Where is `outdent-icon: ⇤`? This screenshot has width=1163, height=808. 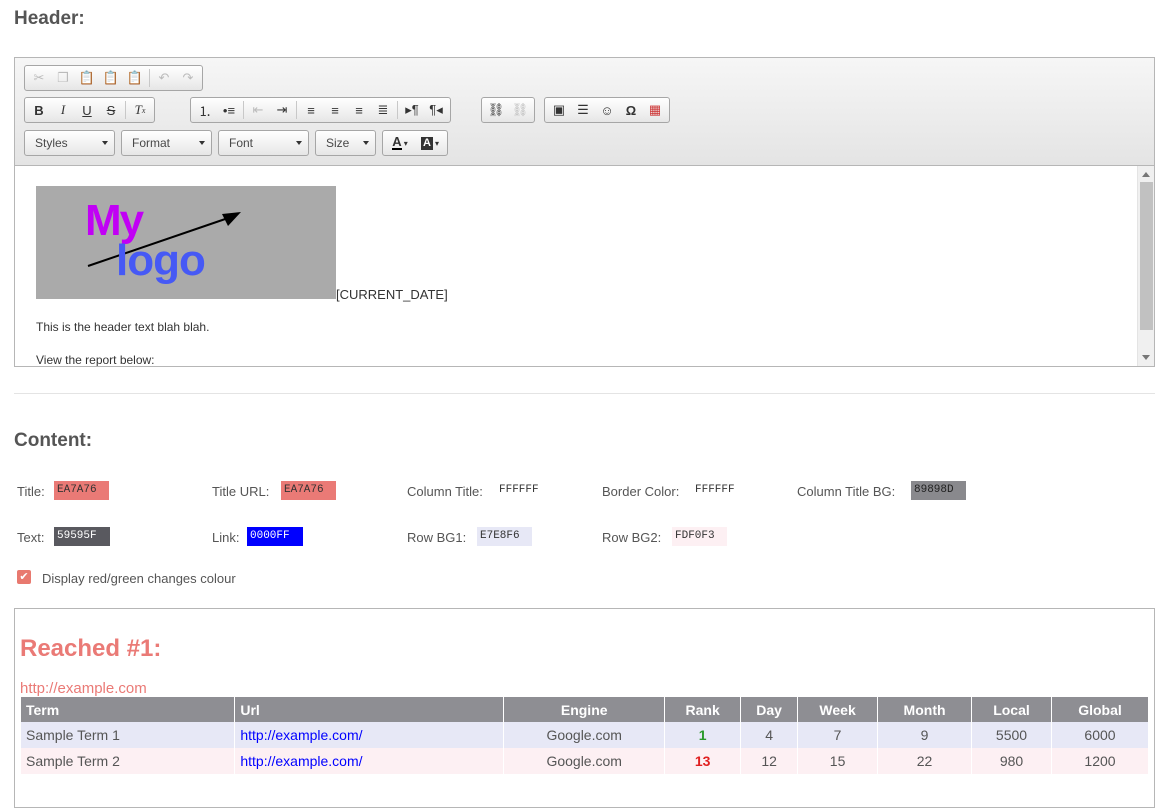
outdent-icon: ⇤ is located at coordinates (258, 110).